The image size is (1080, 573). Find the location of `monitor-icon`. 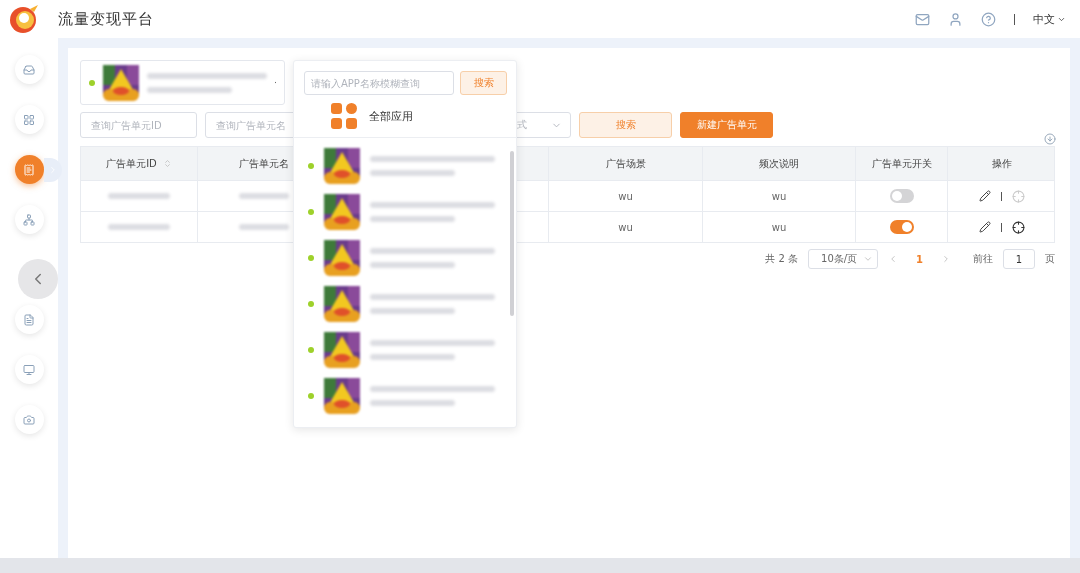

monitor-icon is located at coordinates (29, 369).